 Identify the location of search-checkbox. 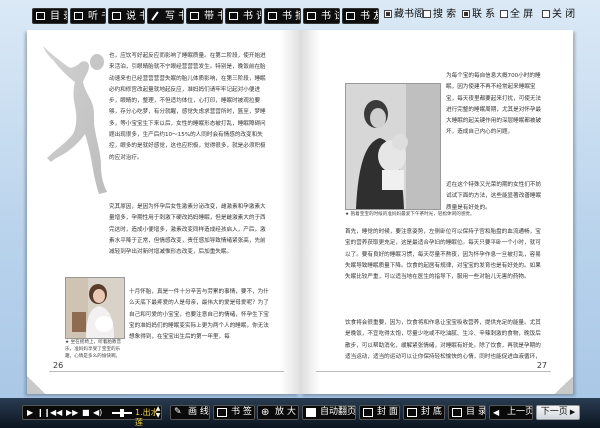
(427, 14).